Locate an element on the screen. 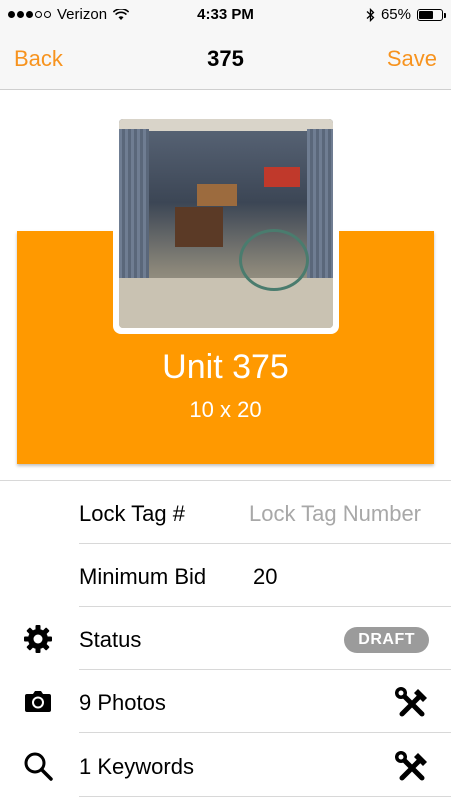 Image resolution: width=451 pixels, height=800 pixels. photos-label: 9 Photos is located at coordinates (122, 702).